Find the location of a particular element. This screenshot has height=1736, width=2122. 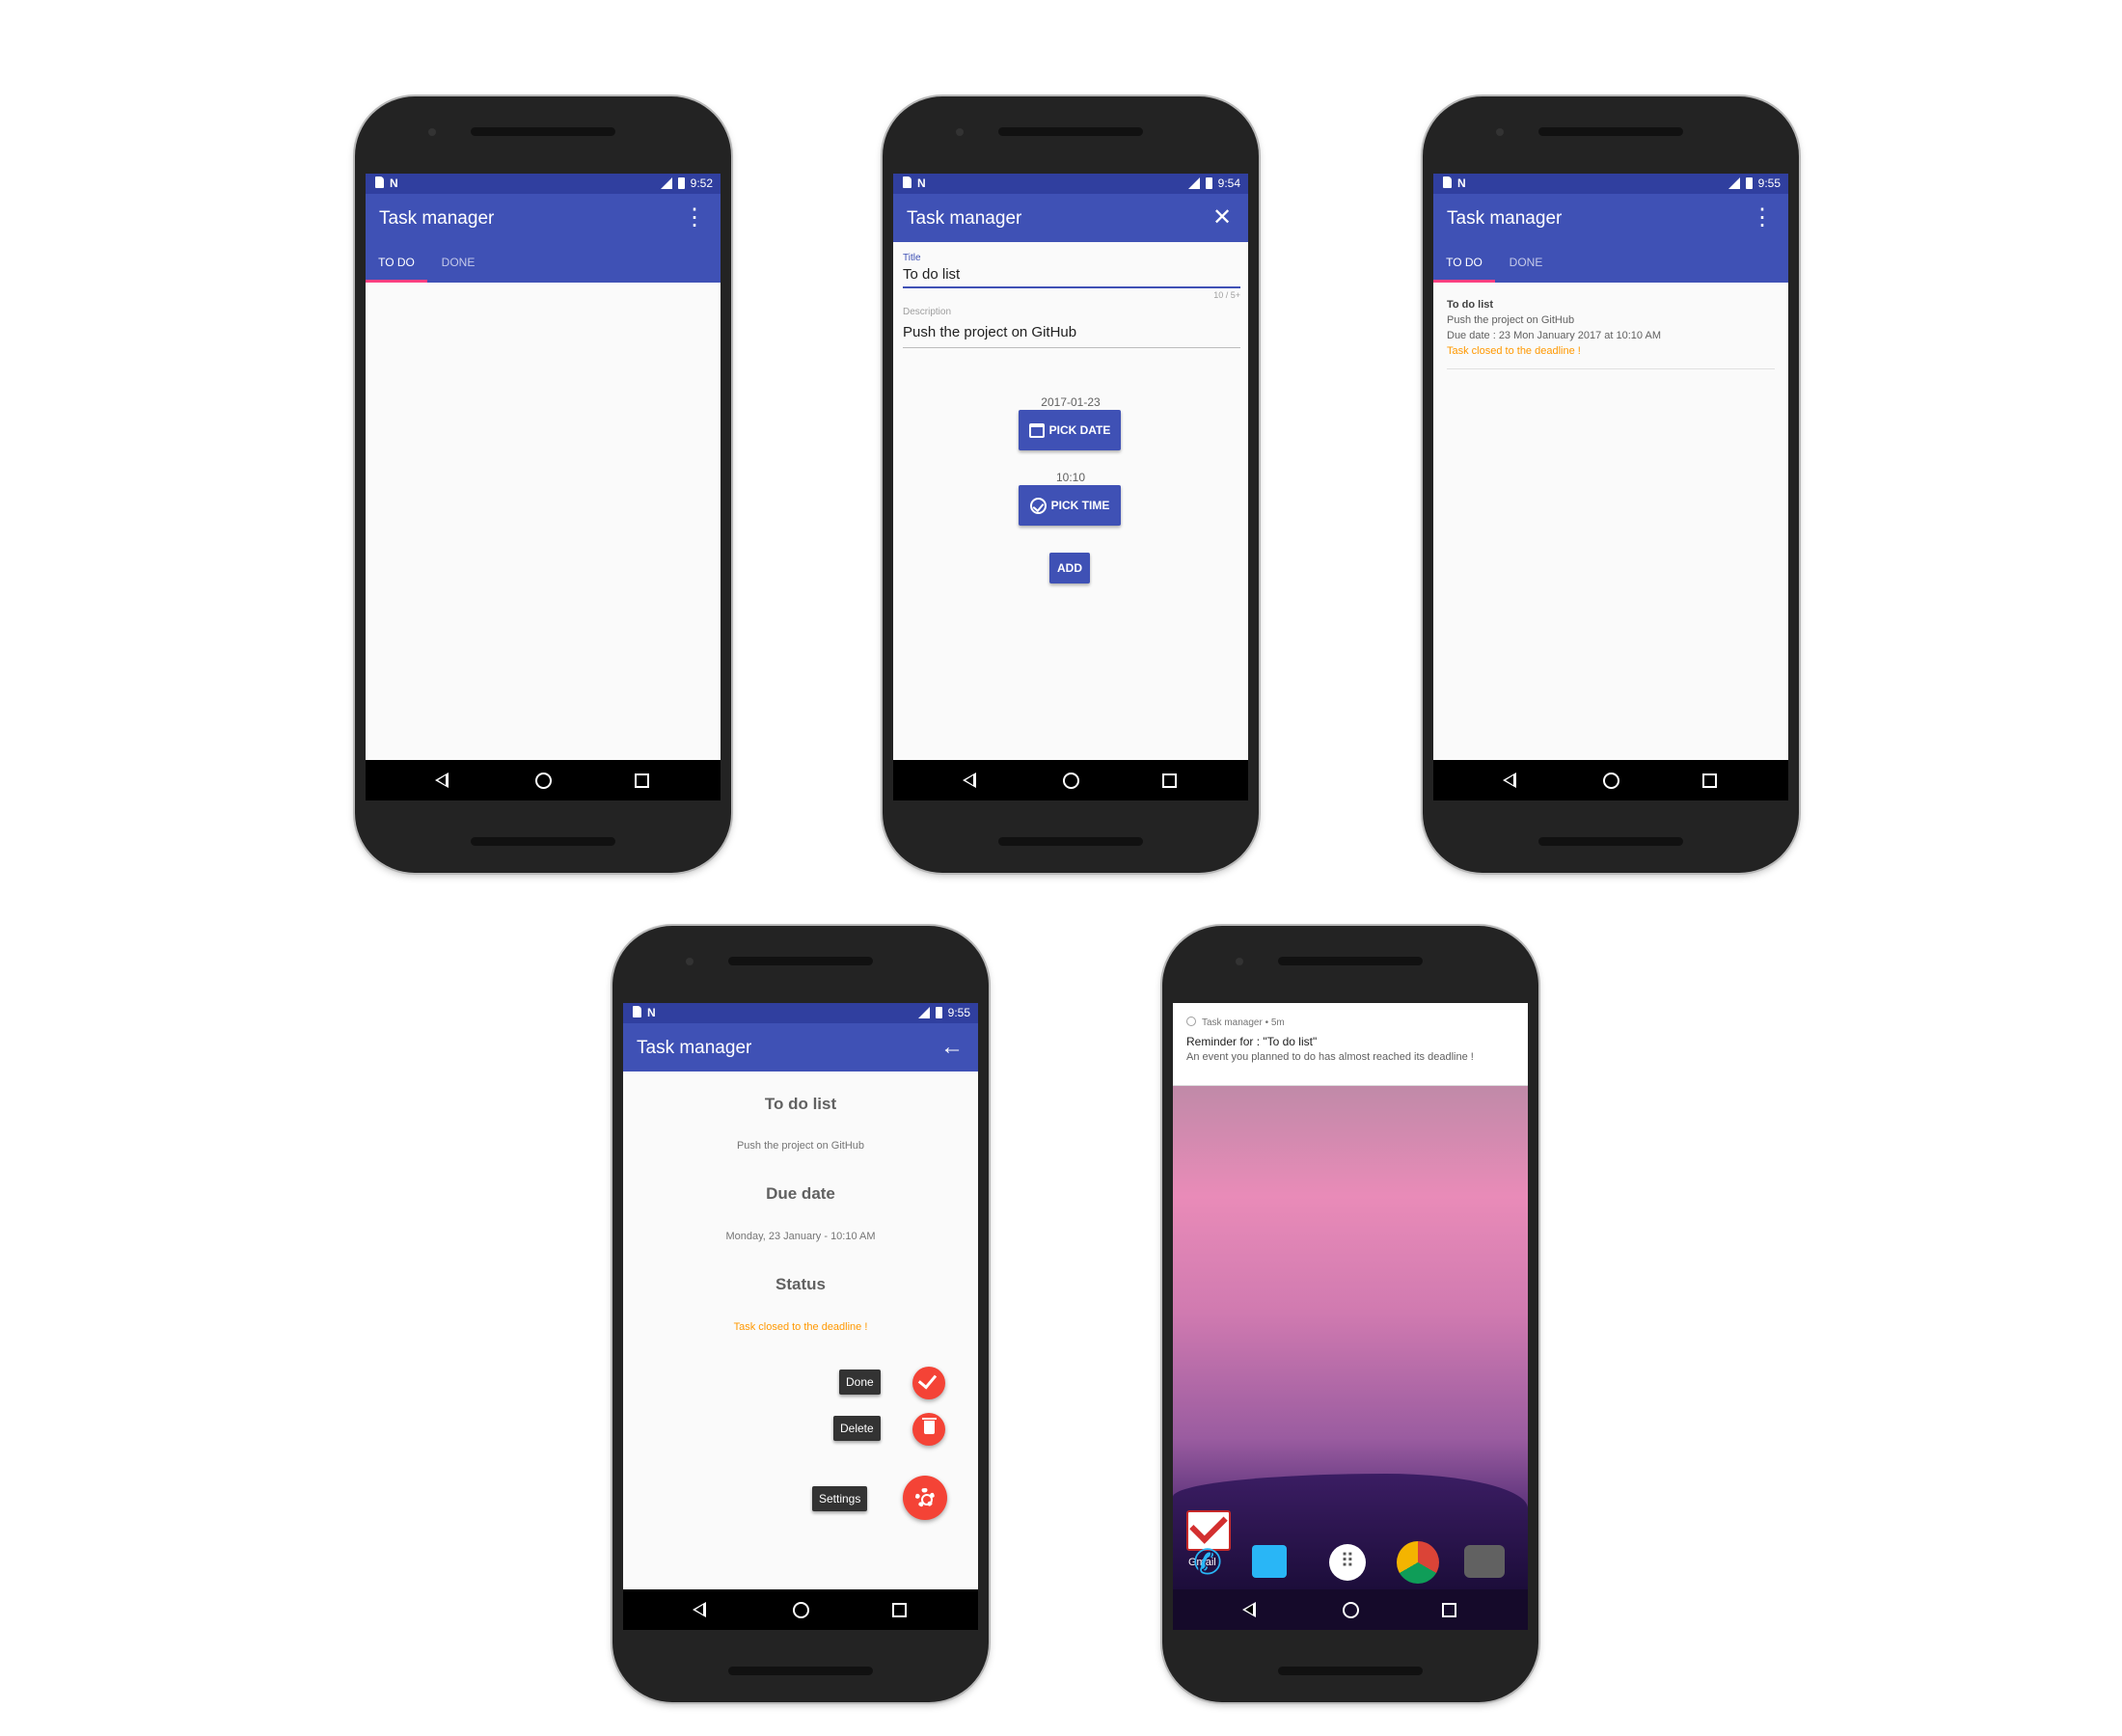

add-button: ADD is located at coordinates (1070, 568).